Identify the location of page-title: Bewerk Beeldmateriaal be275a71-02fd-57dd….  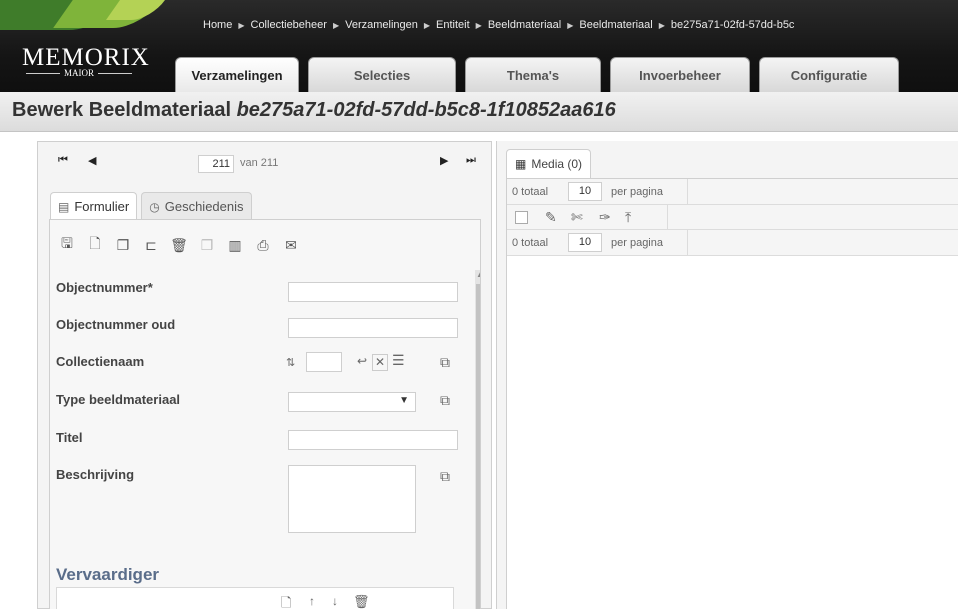
(479, 112).